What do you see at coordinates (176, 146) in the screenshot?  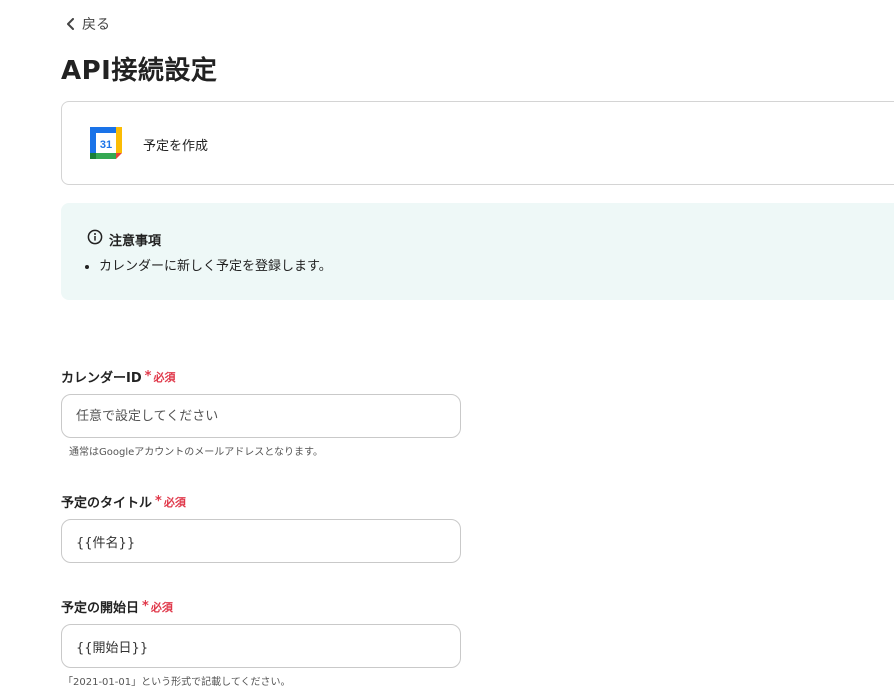 I see `action-label: 予定を作成` at bounding box center [176, 146].